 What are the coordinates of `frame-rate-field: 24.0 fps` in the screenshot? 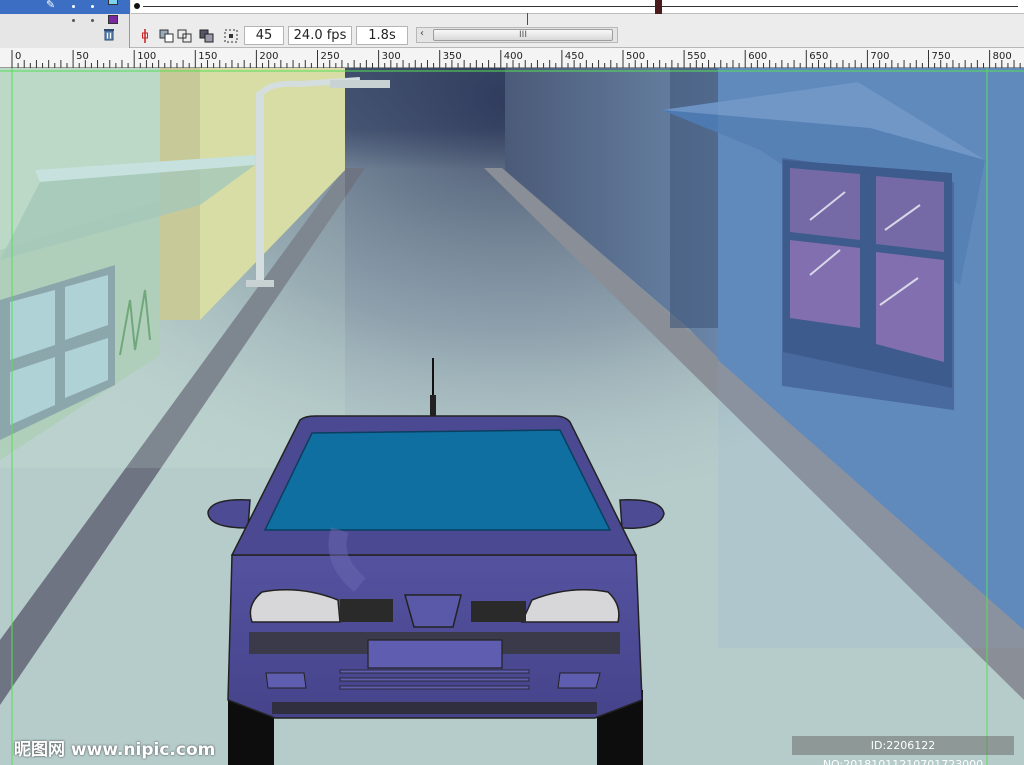 It's located at (320, 35).